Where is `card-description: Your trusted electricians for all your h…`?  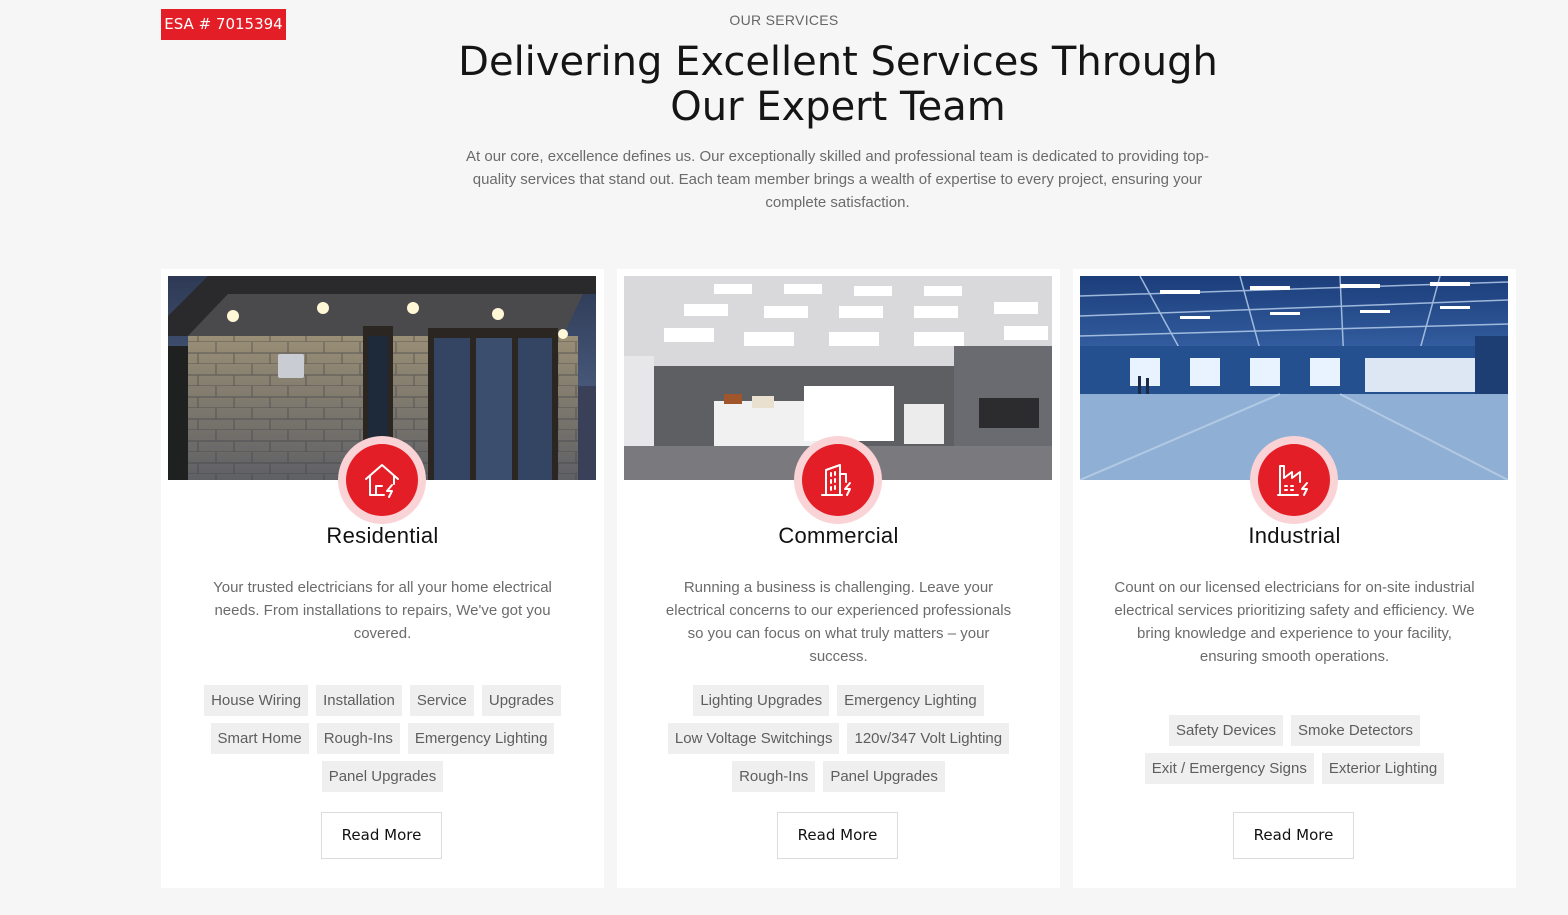
card-description: Your trusted electricians for all your h… is located at coordinates (382, 610).